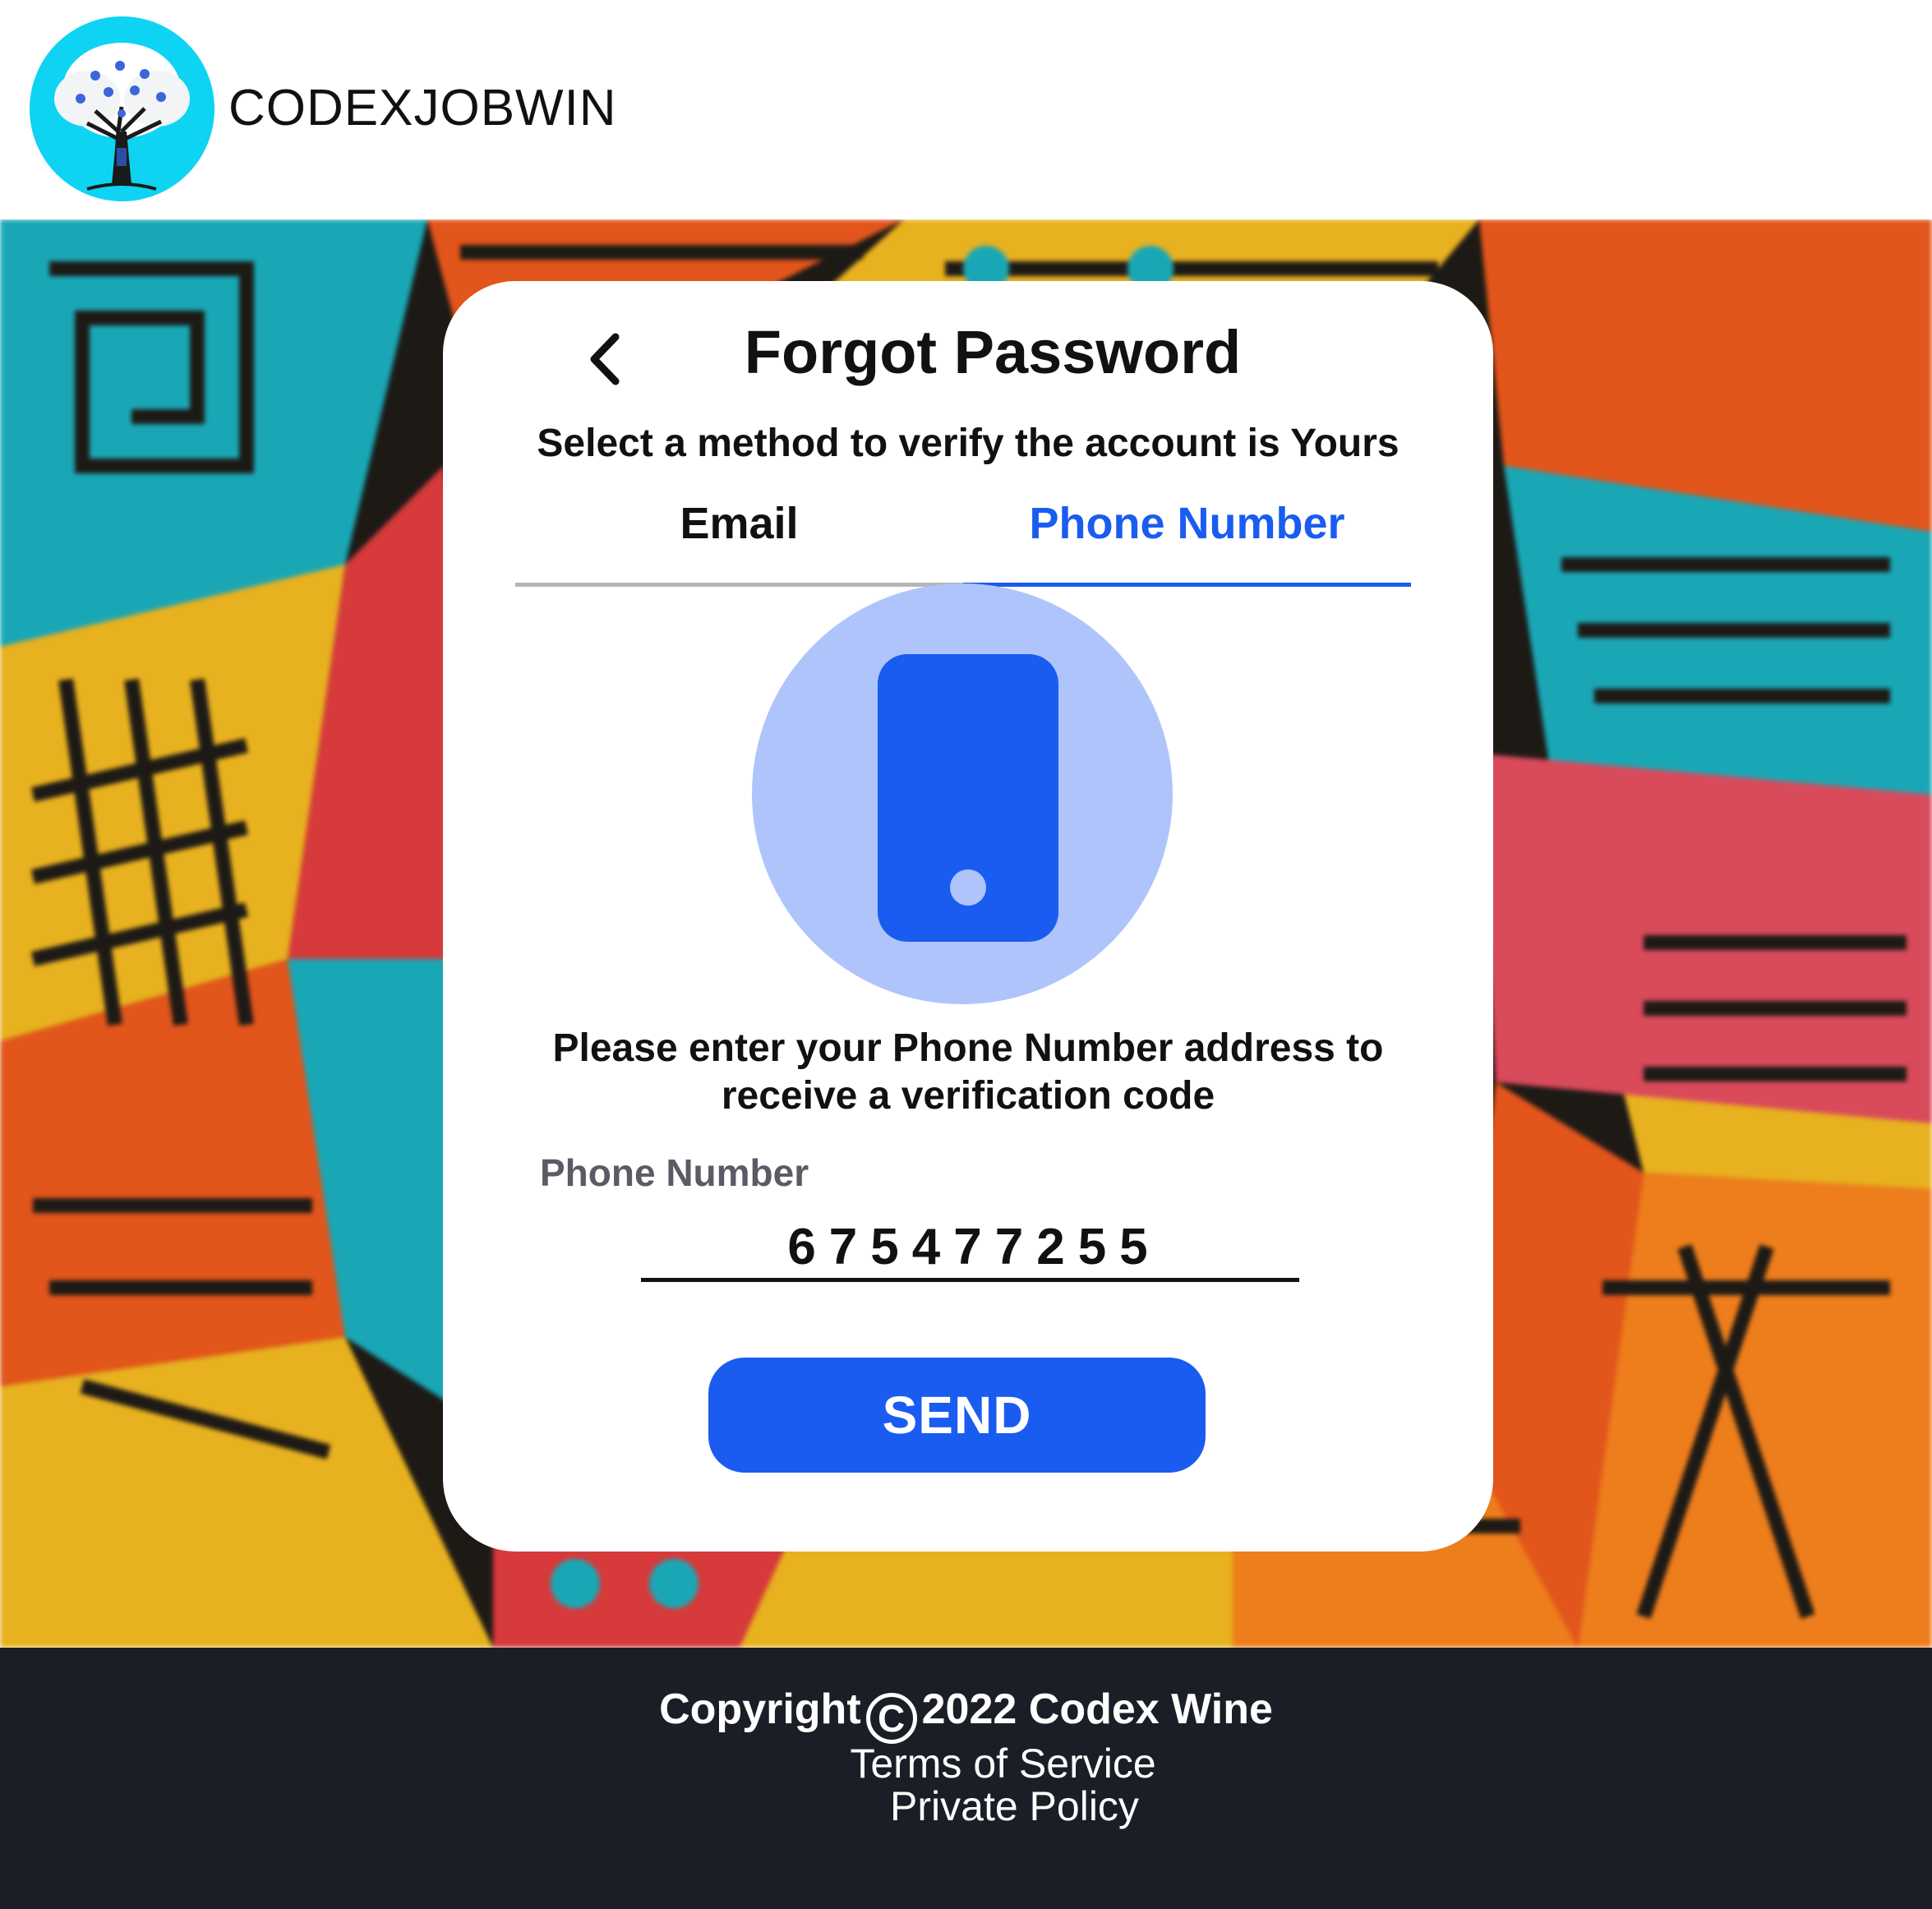 Image resolution: width=1932 pixels, height=1909 pixels. What do you see at coordinates (970, 1249) in the screenshot?
I see `phone-number-input` at bounding box center [970, 1249].